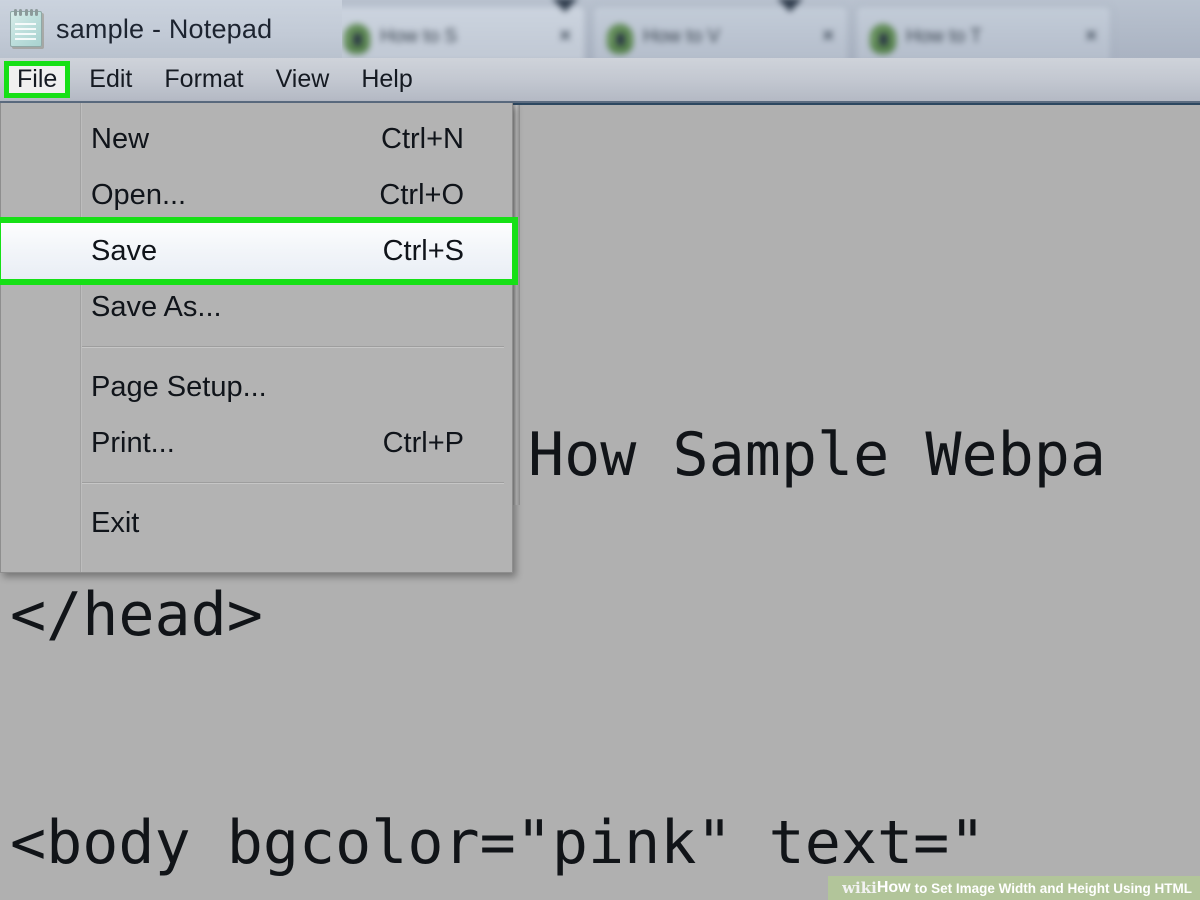 This screenshot has height=900, width=1200. I want to click on watermark-wiki: wiki, so click(859, 888).